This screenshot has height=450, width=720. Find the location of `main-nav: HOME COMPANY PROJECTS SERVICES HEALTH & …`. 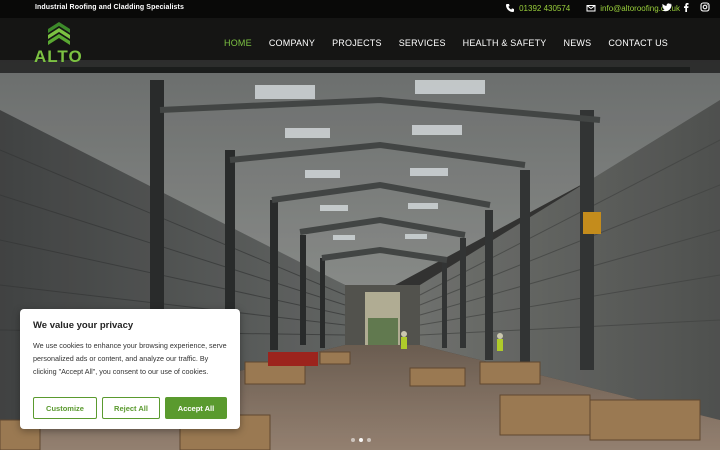

main-nav: HOME COMPANY PROJECTS SERVICES HEALTH & … is located at coordinates (446, 43).